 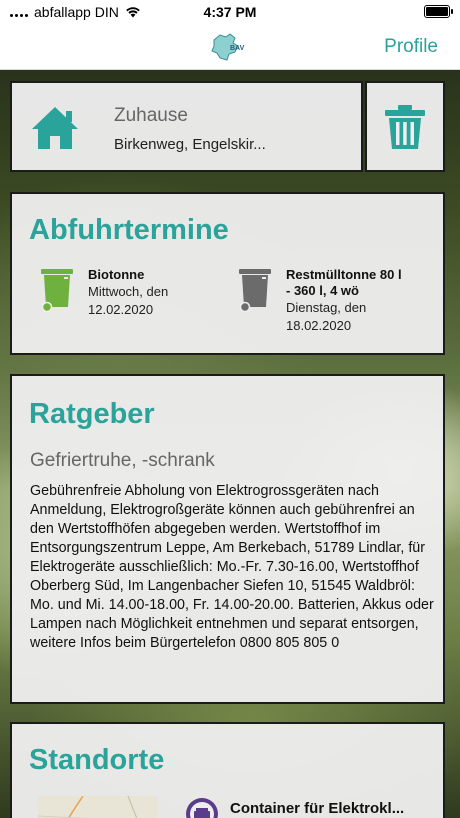 I want to click on status-time: 4:37 PM, so click(x=230, y=12).